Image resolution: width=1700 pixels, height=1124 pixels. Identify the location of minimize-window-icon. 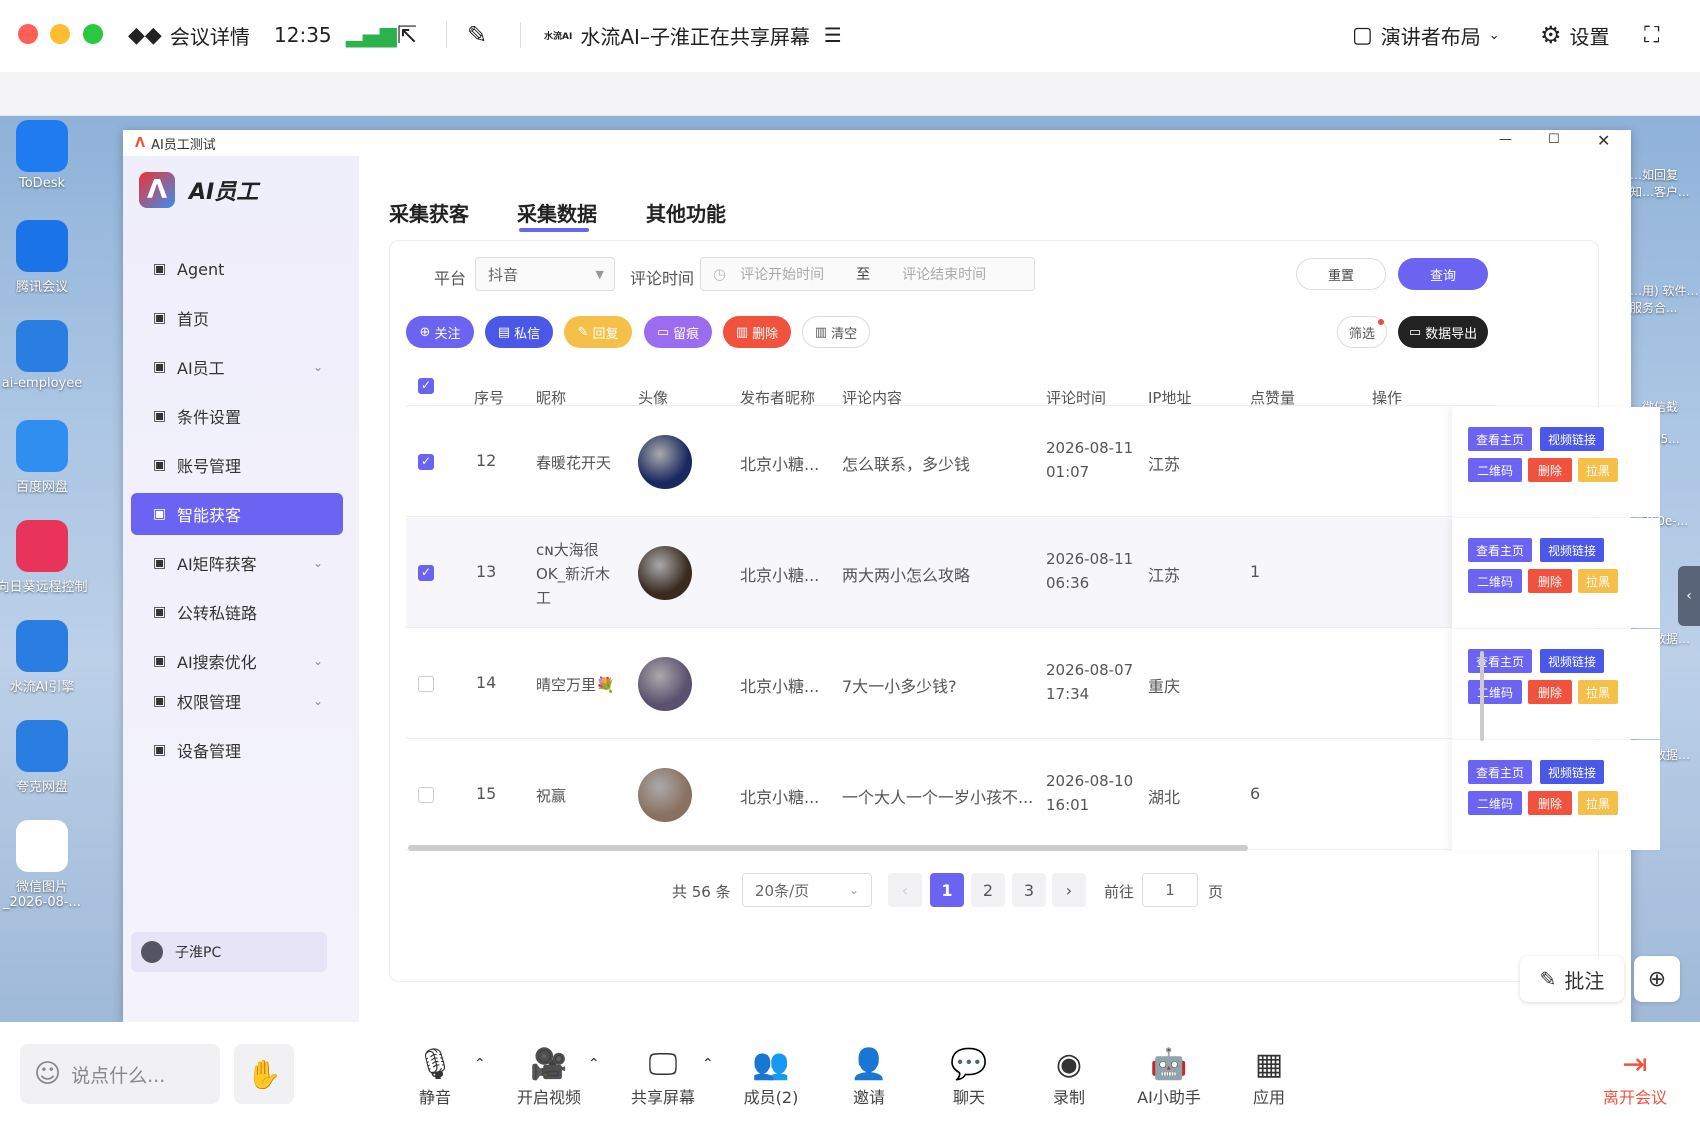
(60, 34).